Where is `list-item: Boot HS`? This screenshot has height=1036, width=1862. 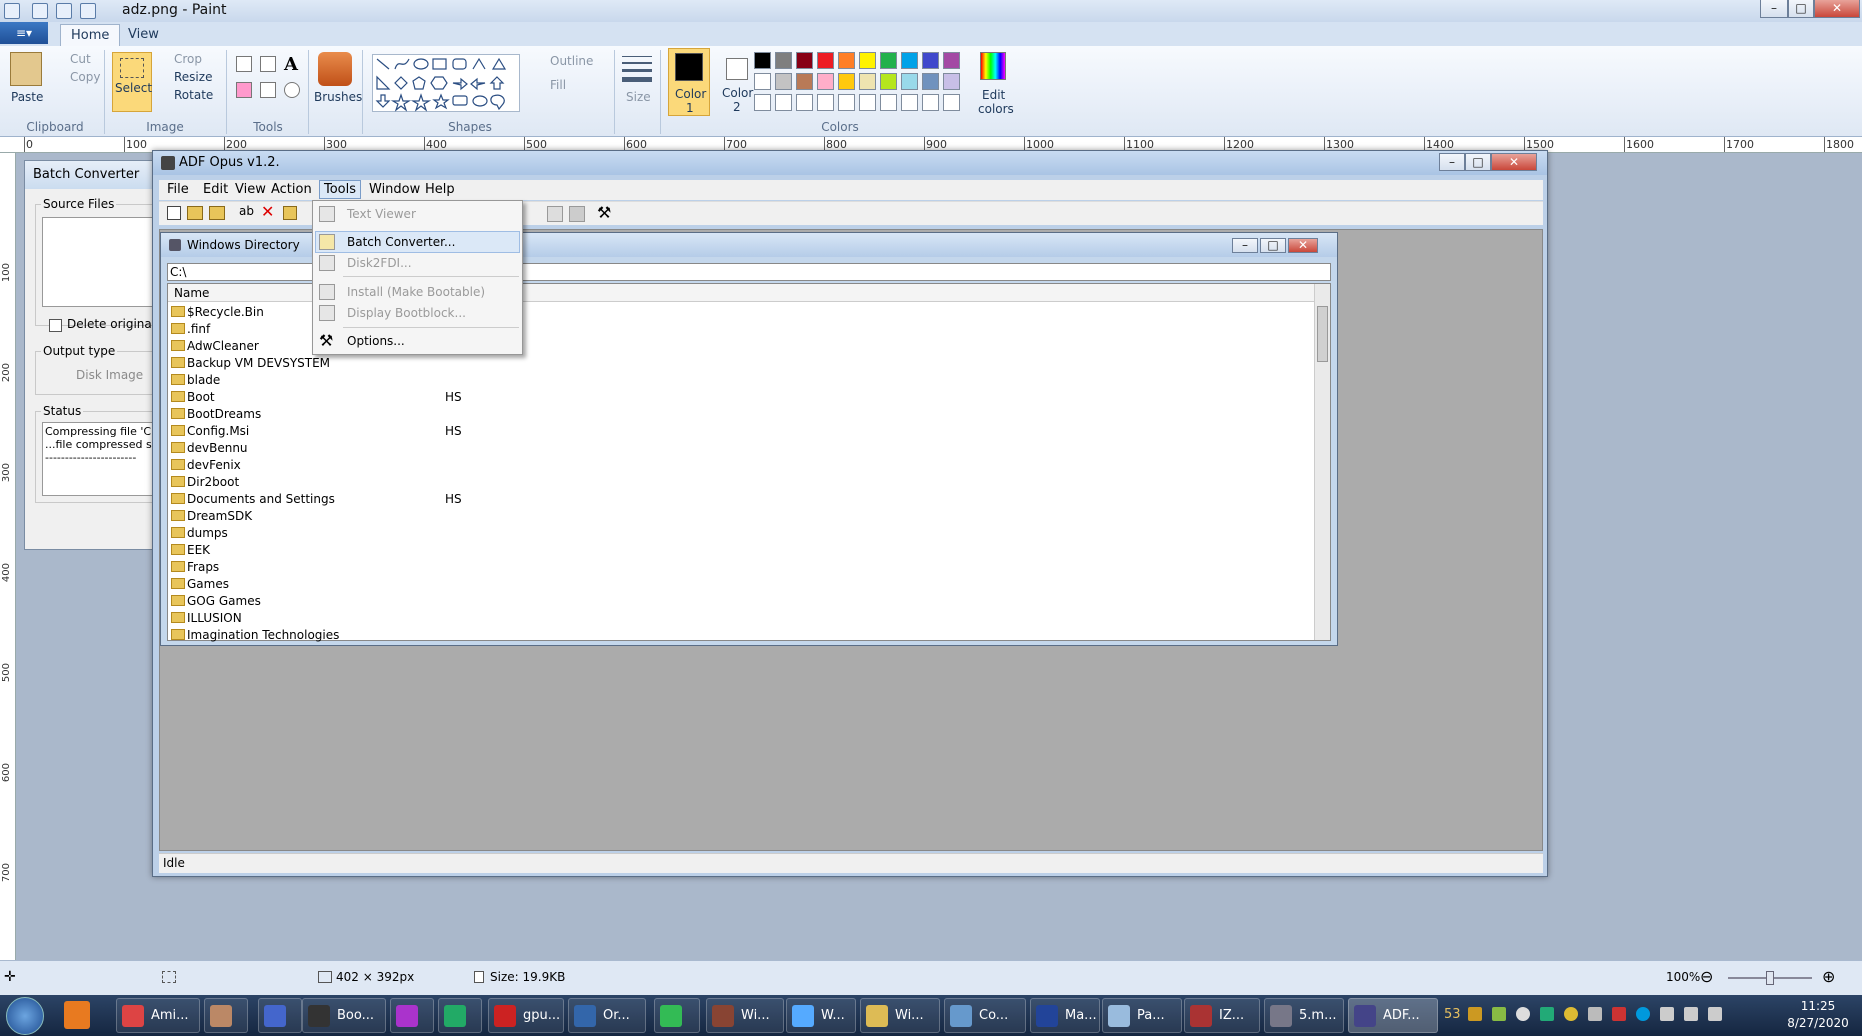 list-item: Boot HS is located at coordinates (741, 397).